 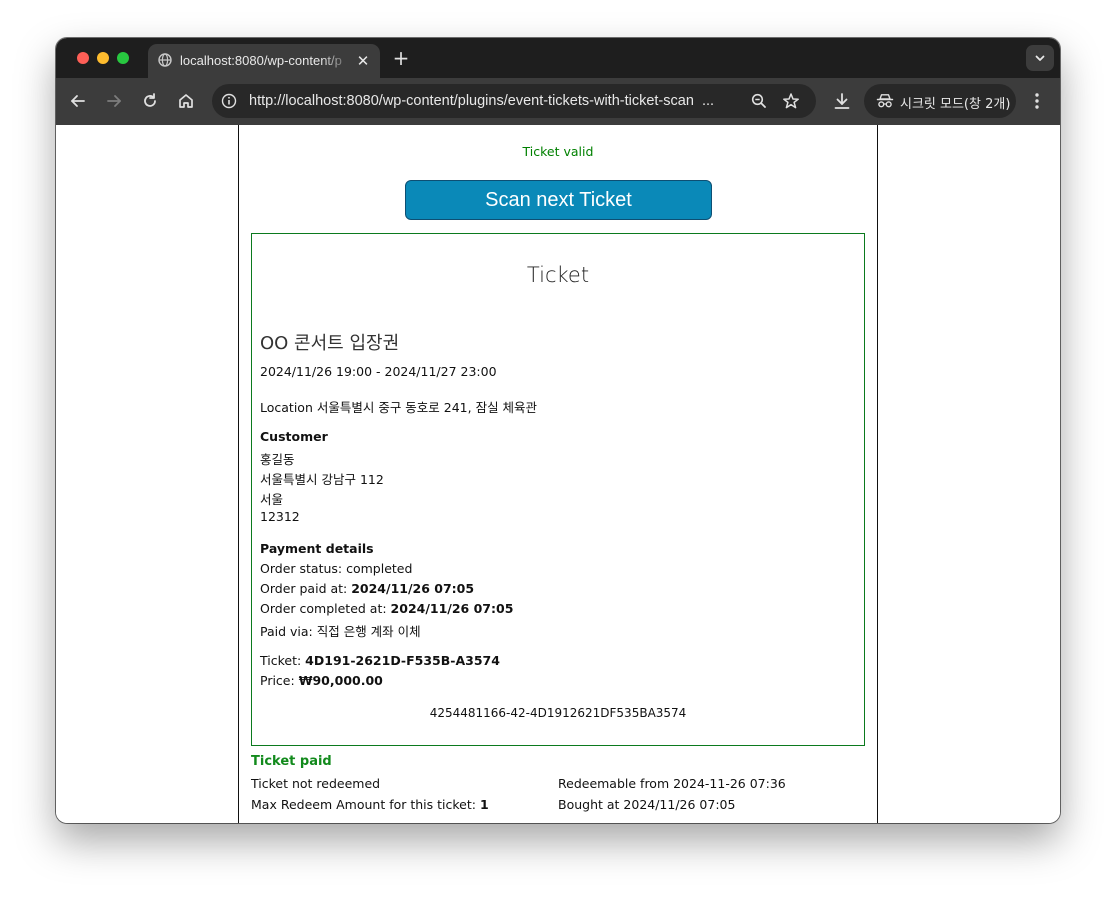 What do you see at coordinates (558, 58) in the screenshot?
I see `tab-strip: localhost:8080/wp-content/p ✕ +` at bounding box center [558, 58].